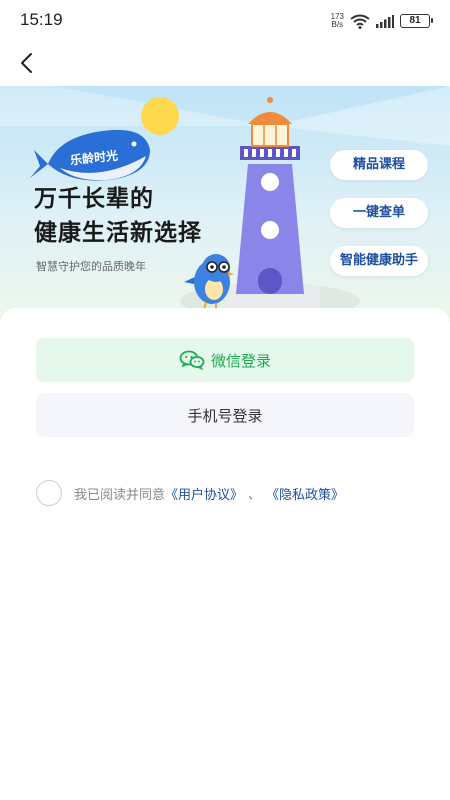 This screenshot has height=800, width=450. Describe the element at coordinates (270, 118) in the screenshot. I see `lighthouse-roof` at that location.